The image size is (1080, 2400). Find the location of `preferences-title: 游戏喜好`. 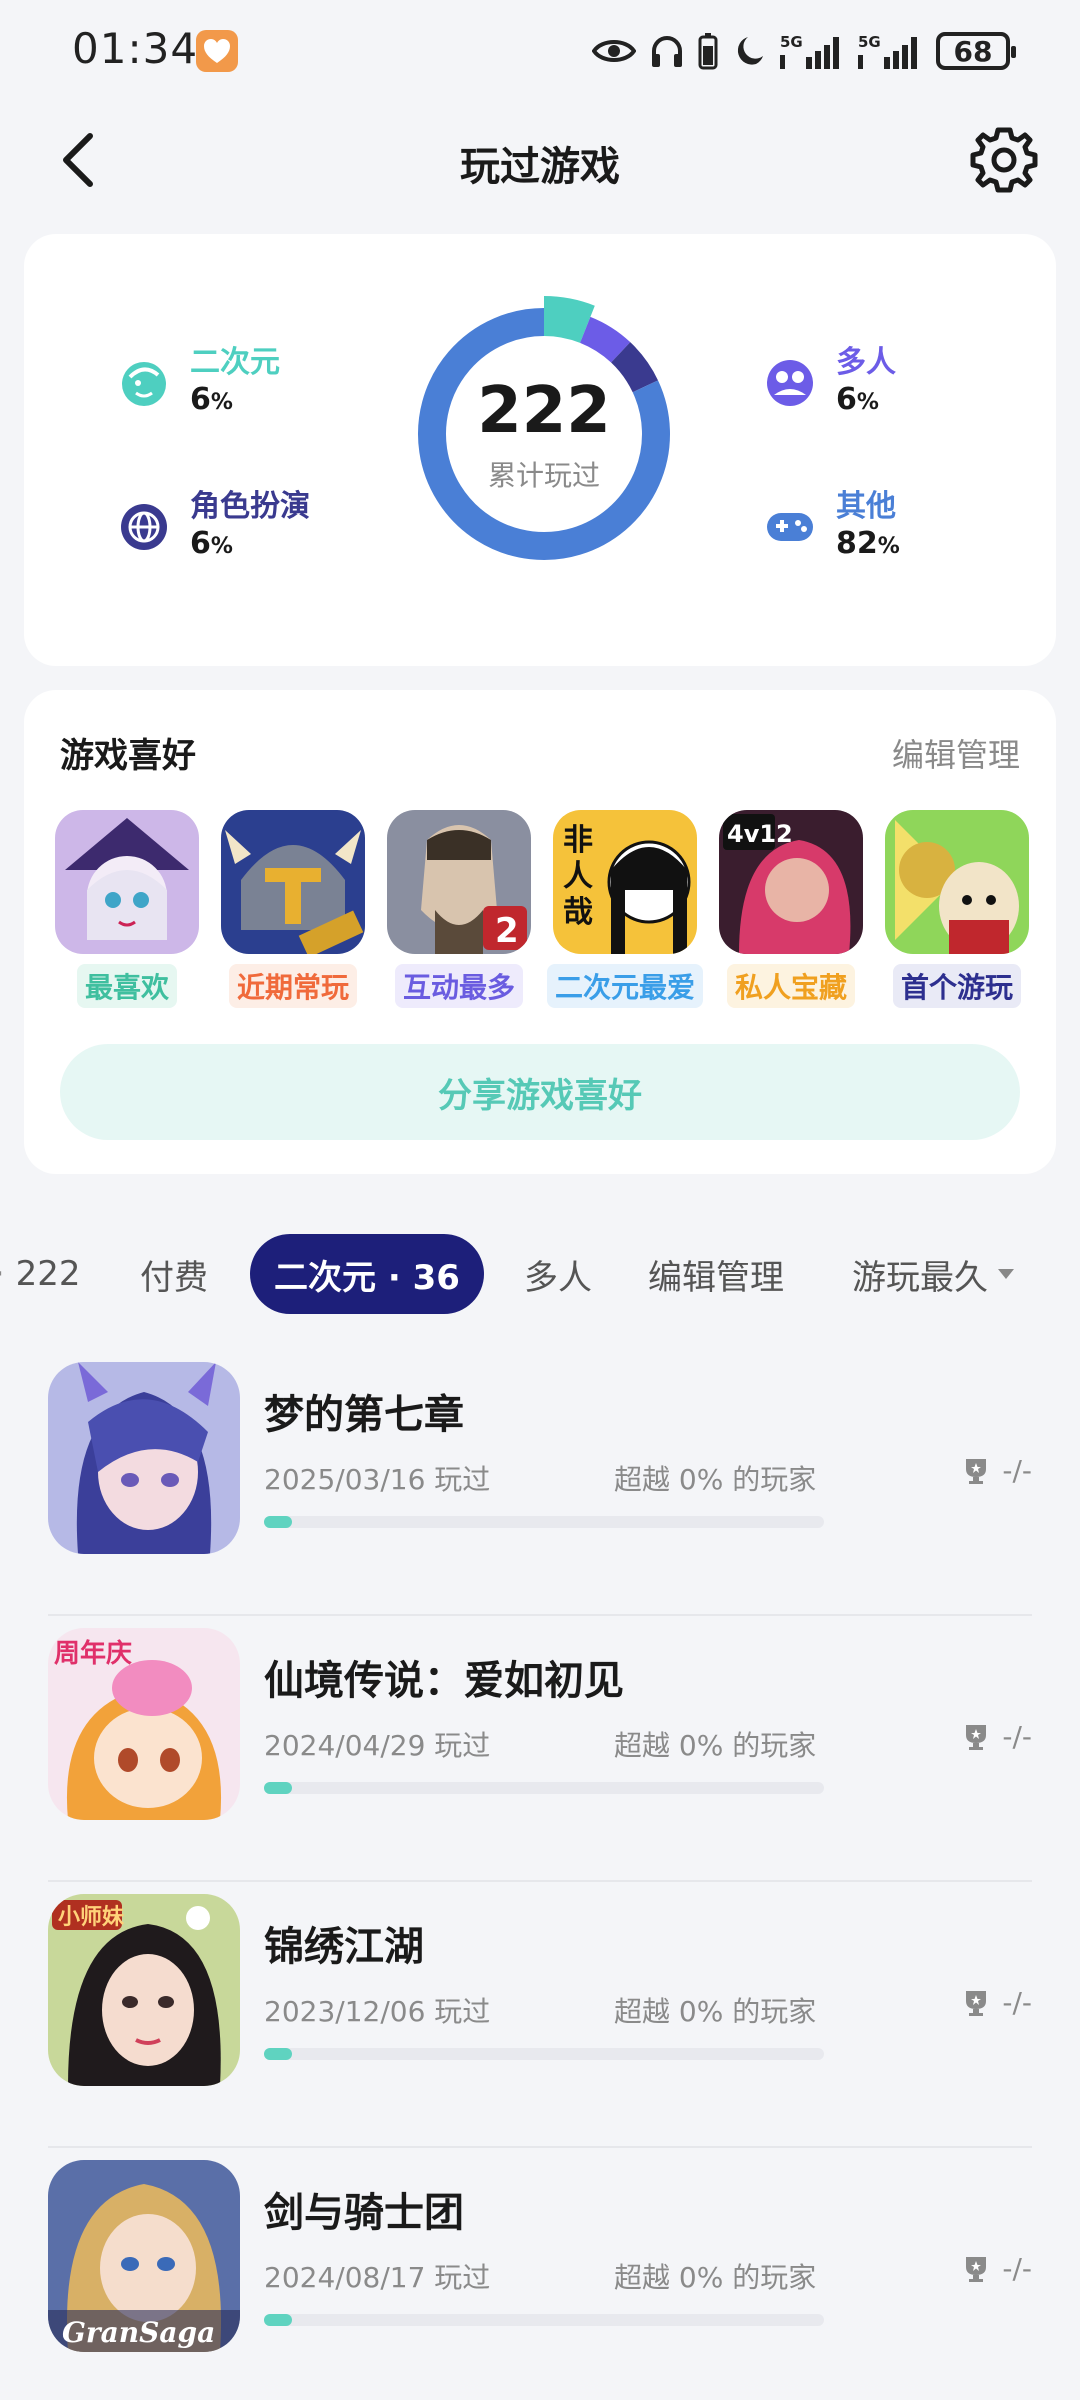

preferences-title: 游戏喜好 is located at coordinates (128, 756).